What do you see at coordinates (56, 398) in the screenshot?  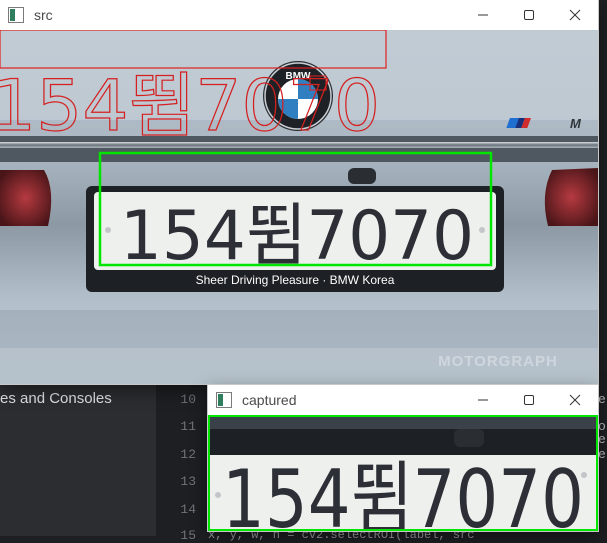 I see `explorer-item-scratches-and-consoles: es and Consoles` at bounding box center [56, 398].